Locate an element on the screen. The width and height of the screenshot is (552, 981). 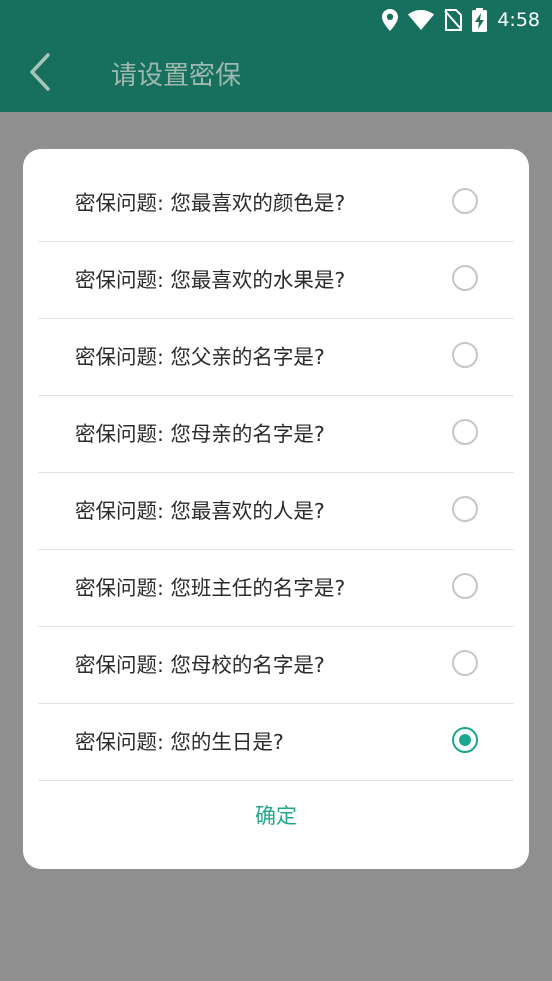
question-option-2: 密保问题: 您最喜欢的水果是? is located at coordinates (276, 280).